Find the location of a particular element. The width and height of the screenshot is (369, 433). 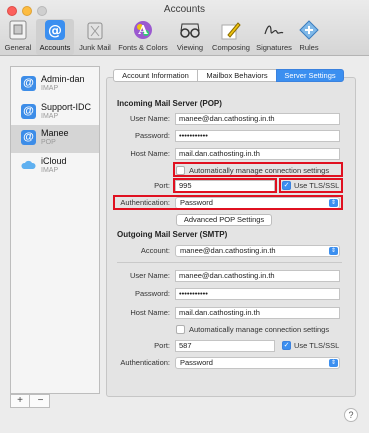

outgoing-port-label: Port: is located at coordinates (162, 345).